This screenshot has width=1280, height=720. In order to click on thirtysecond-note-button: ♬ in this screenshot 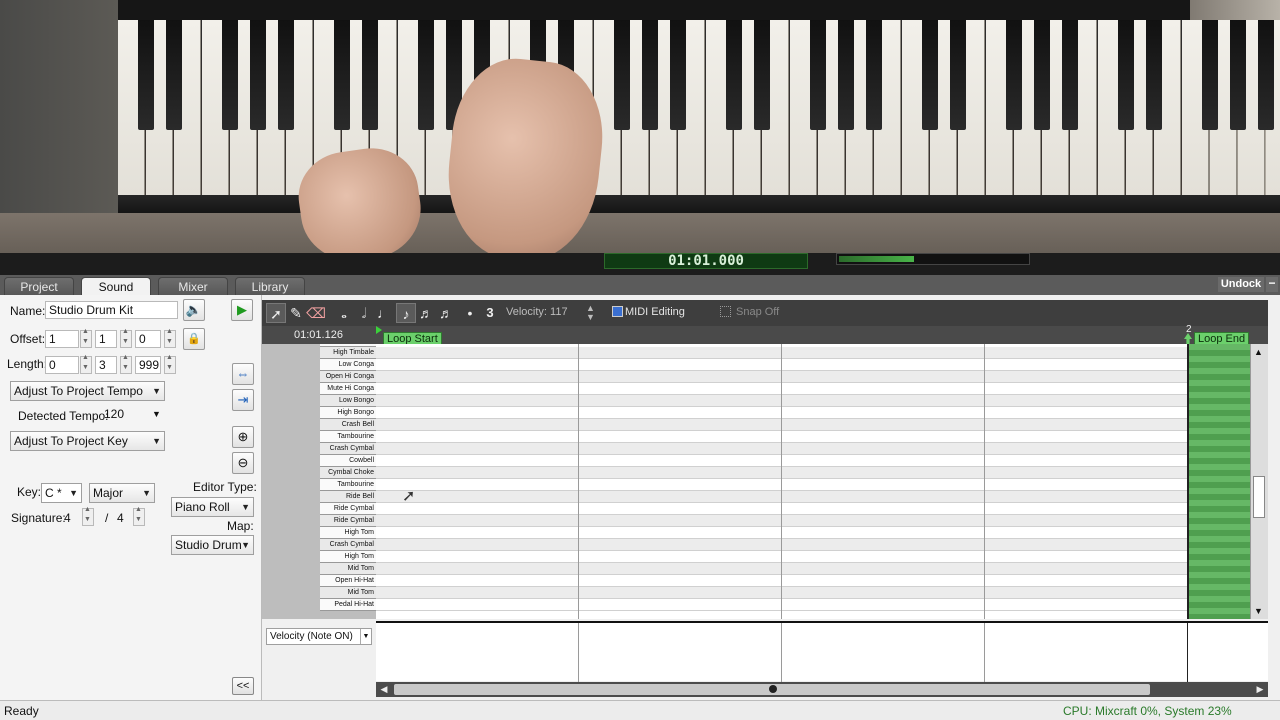, I will do `click(446, 313)`.